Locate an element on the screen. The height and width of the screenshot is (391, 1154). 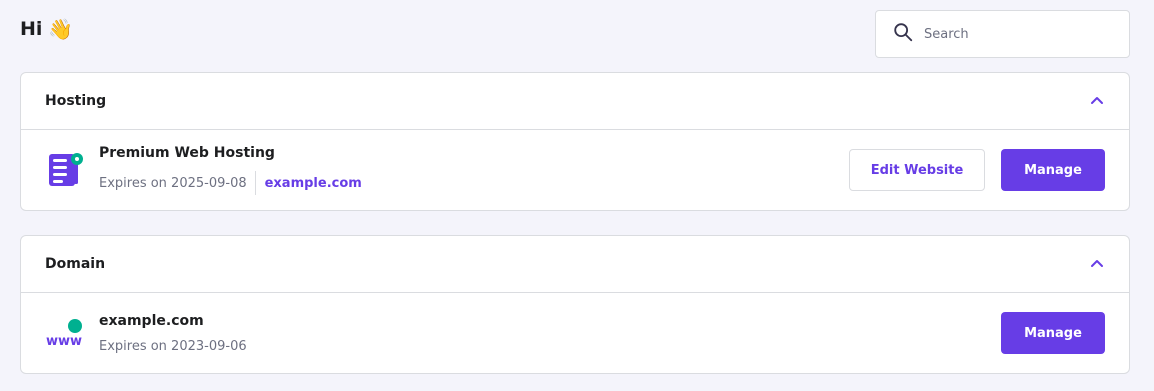
hosting-expiry-date: Expires on 2025-09-08 is located at coordinates (173, 183).